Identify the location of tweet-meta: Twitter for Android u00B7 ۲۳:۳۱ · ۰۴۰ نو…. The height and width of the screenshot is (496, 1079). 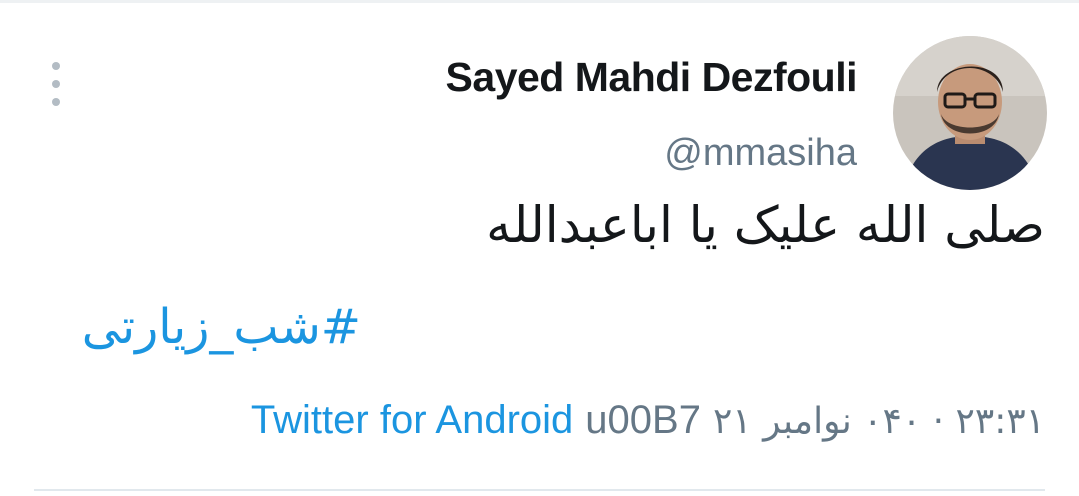
(648, 420).